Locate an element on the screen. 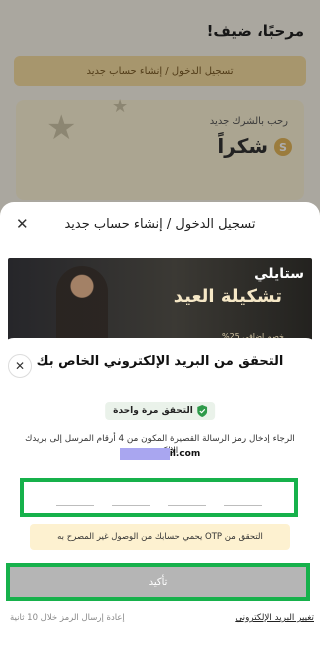  verify-sheet-title: التحقق من البريد الإلكتروني الخاص بك is located at coordinates (160, 361).